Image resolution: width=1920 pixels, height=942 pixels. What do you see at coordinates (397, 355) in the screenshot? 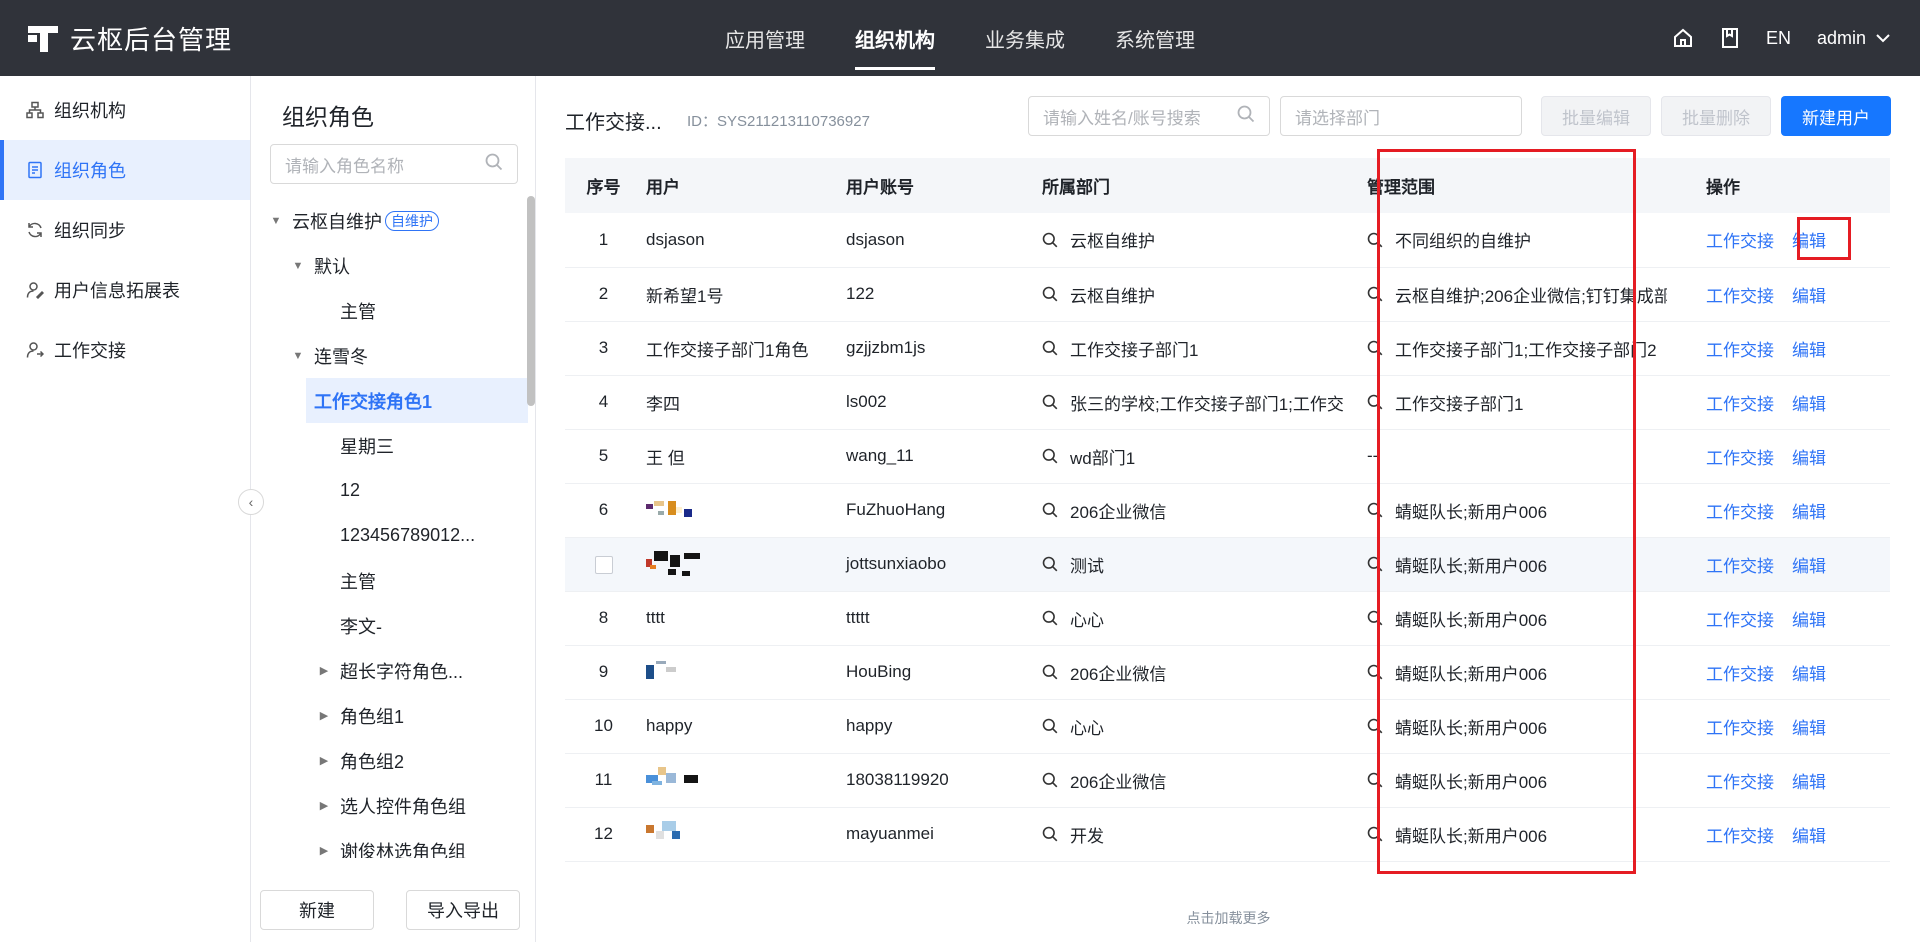
I see `role-tree-node: ▼ 连雪冬` at bounding box center [397, 355].